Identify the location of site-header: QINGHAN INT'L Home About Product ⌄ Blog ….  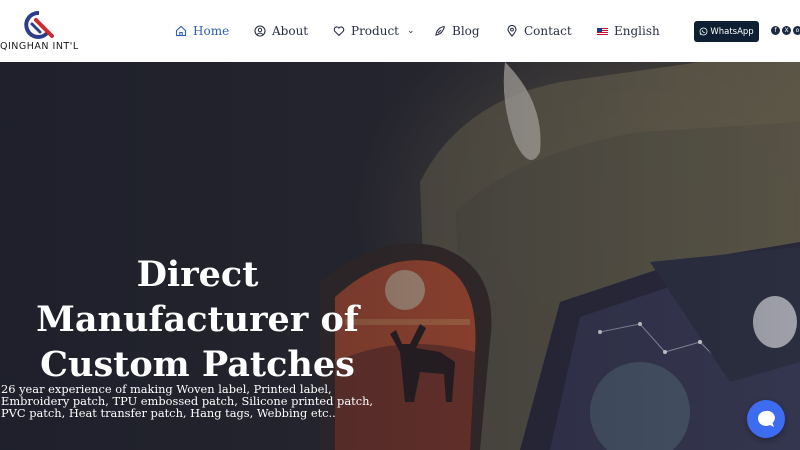
(400, 31).